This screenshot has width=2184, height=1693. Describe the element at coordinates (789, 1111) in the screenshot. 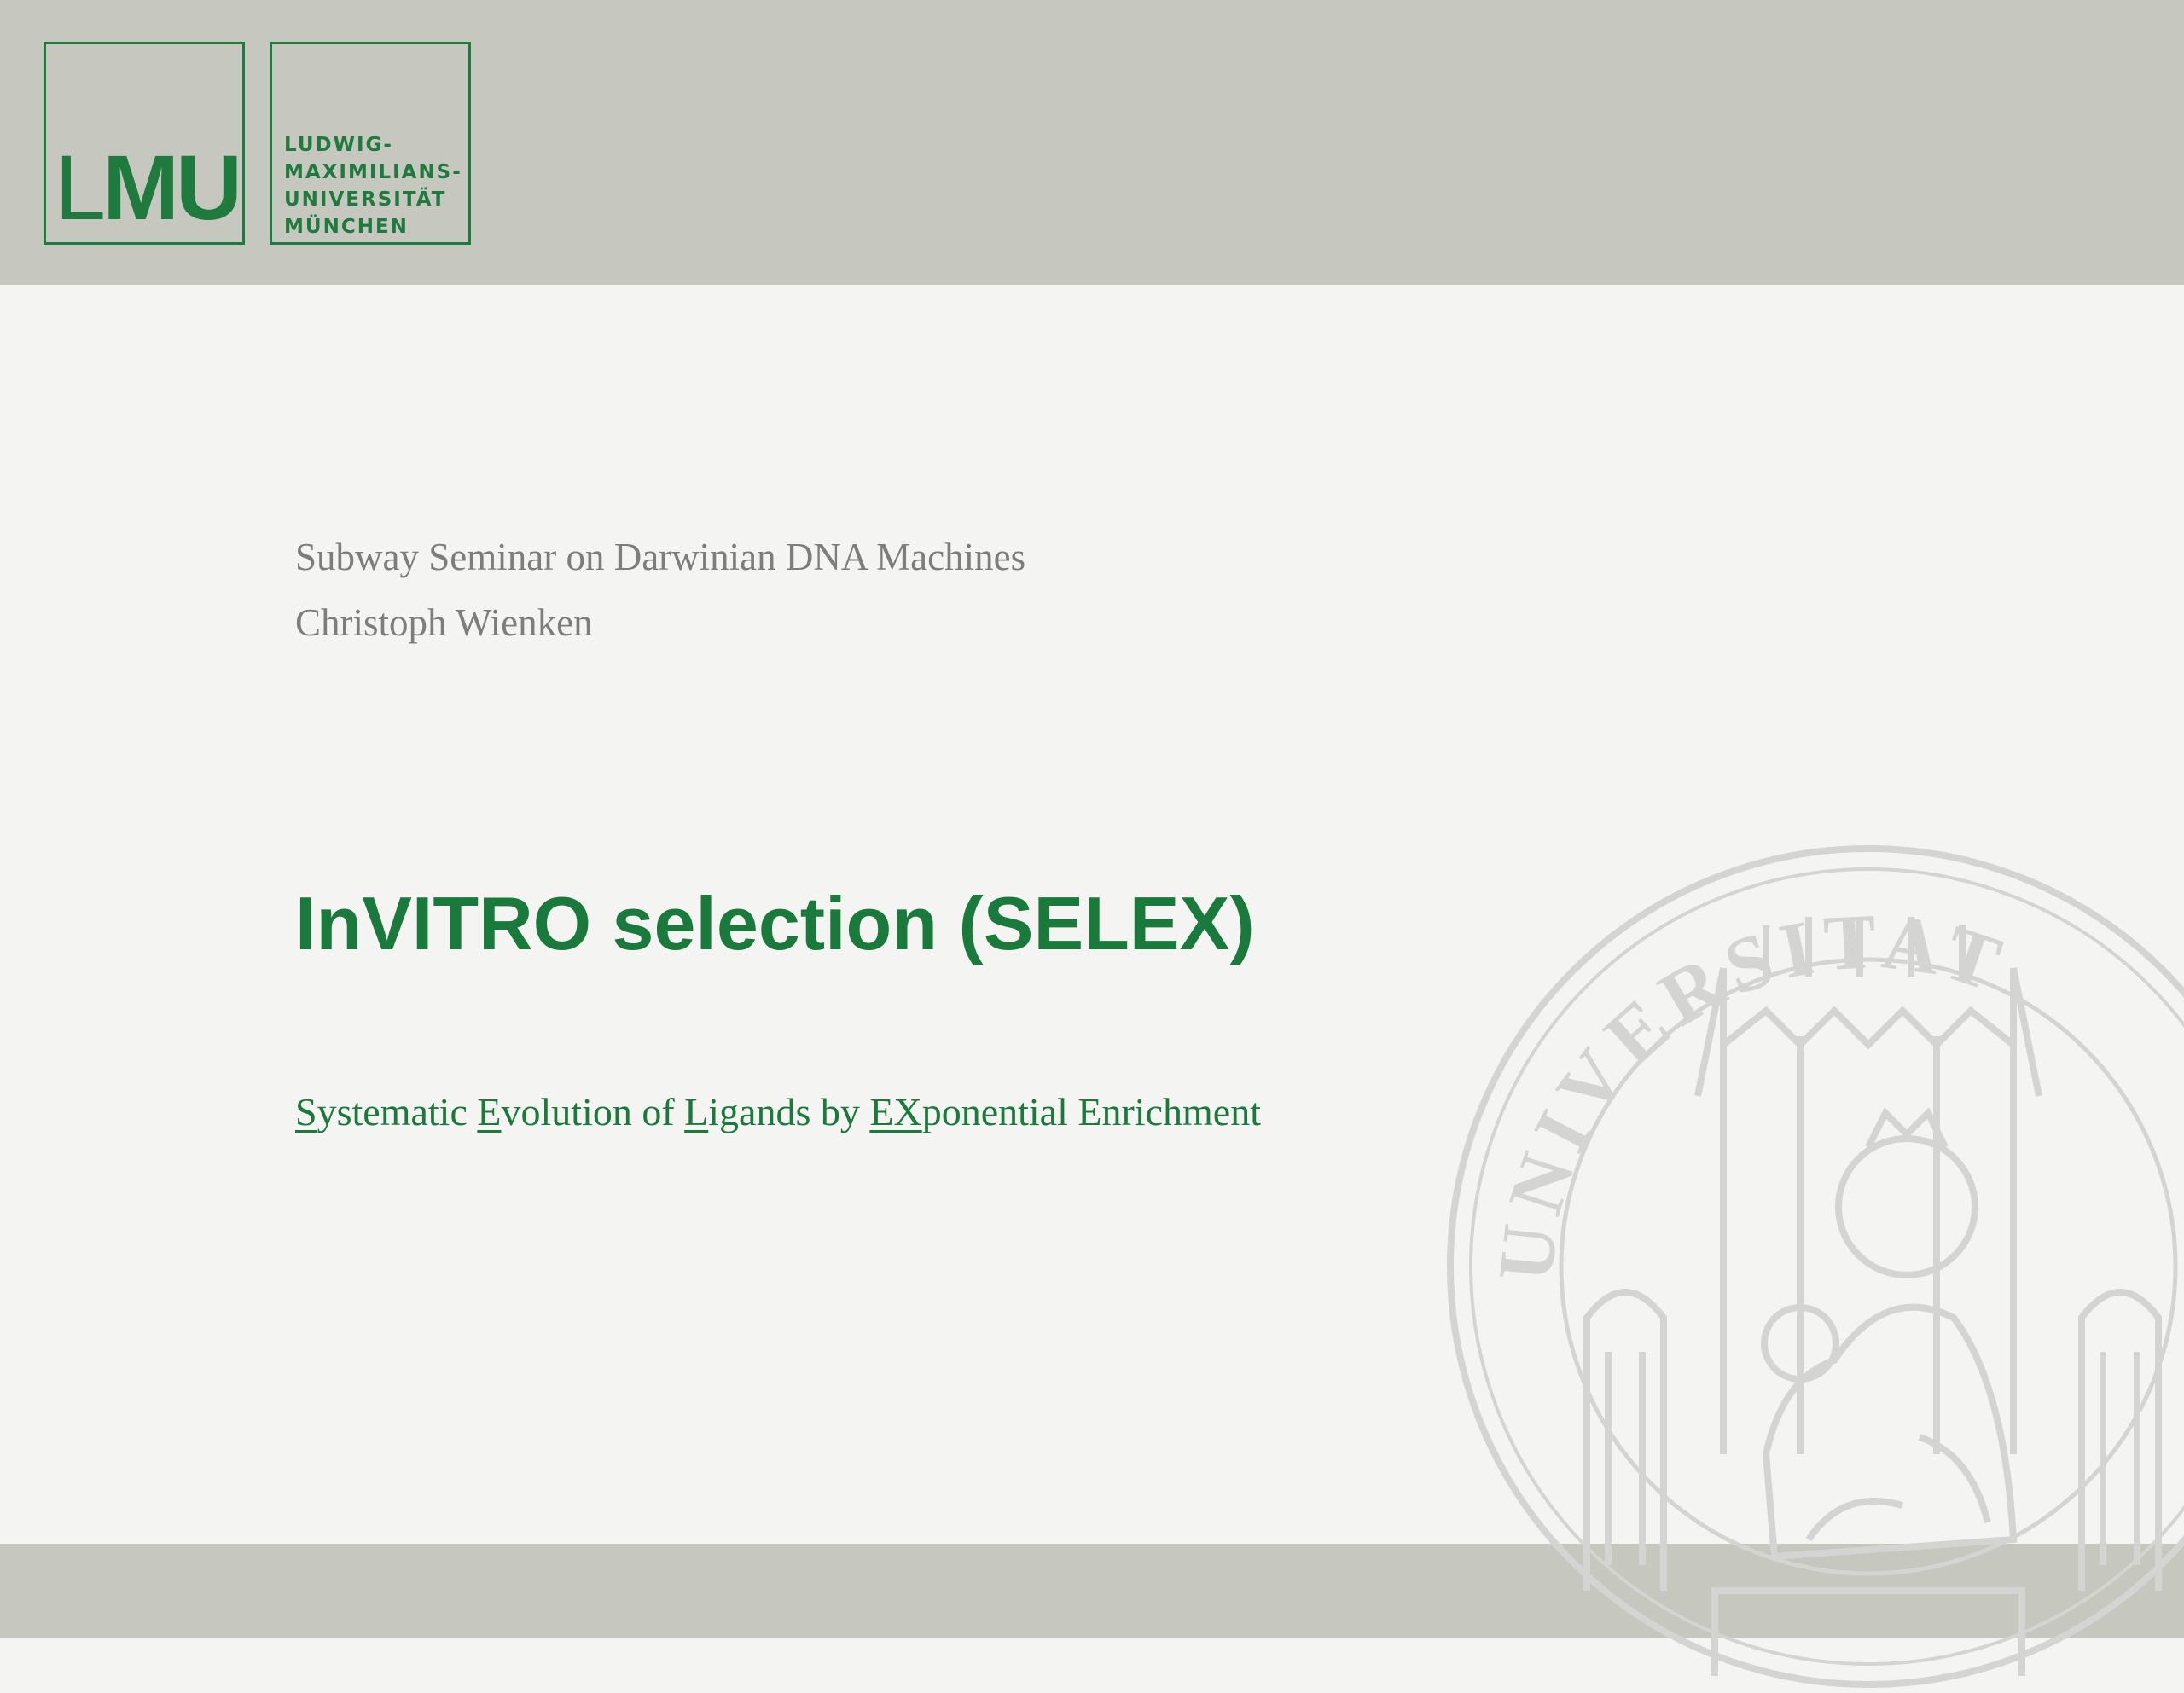

I see `acronym-rest: igands by` at that location.